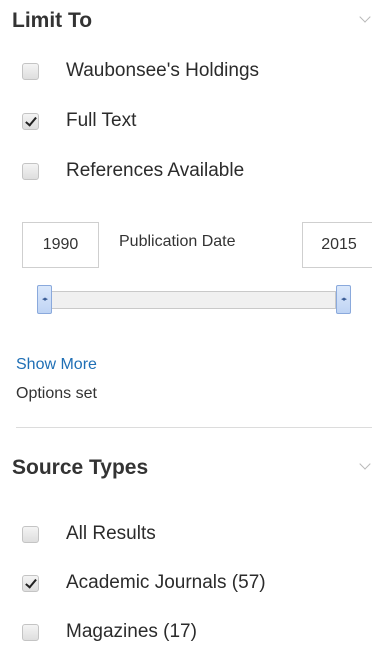 The image size is (372, 647). I want to click on limit-option-full-text: Full Text, so click(79, 121).